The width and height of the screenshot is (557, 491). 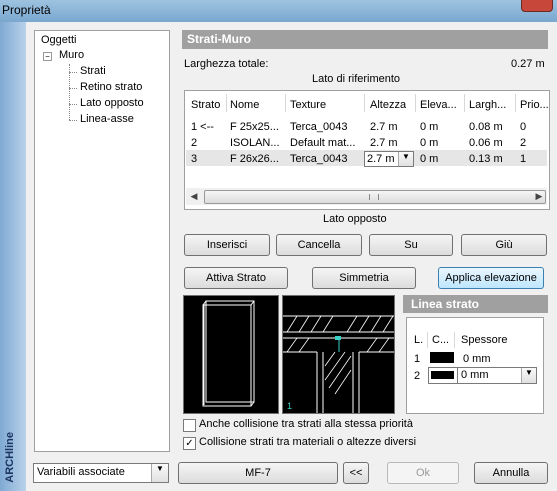 What do you see at coordinates (417, 376) in the screenshot?
I see `ls-row-index: 2` at bounding box center [417, 376].